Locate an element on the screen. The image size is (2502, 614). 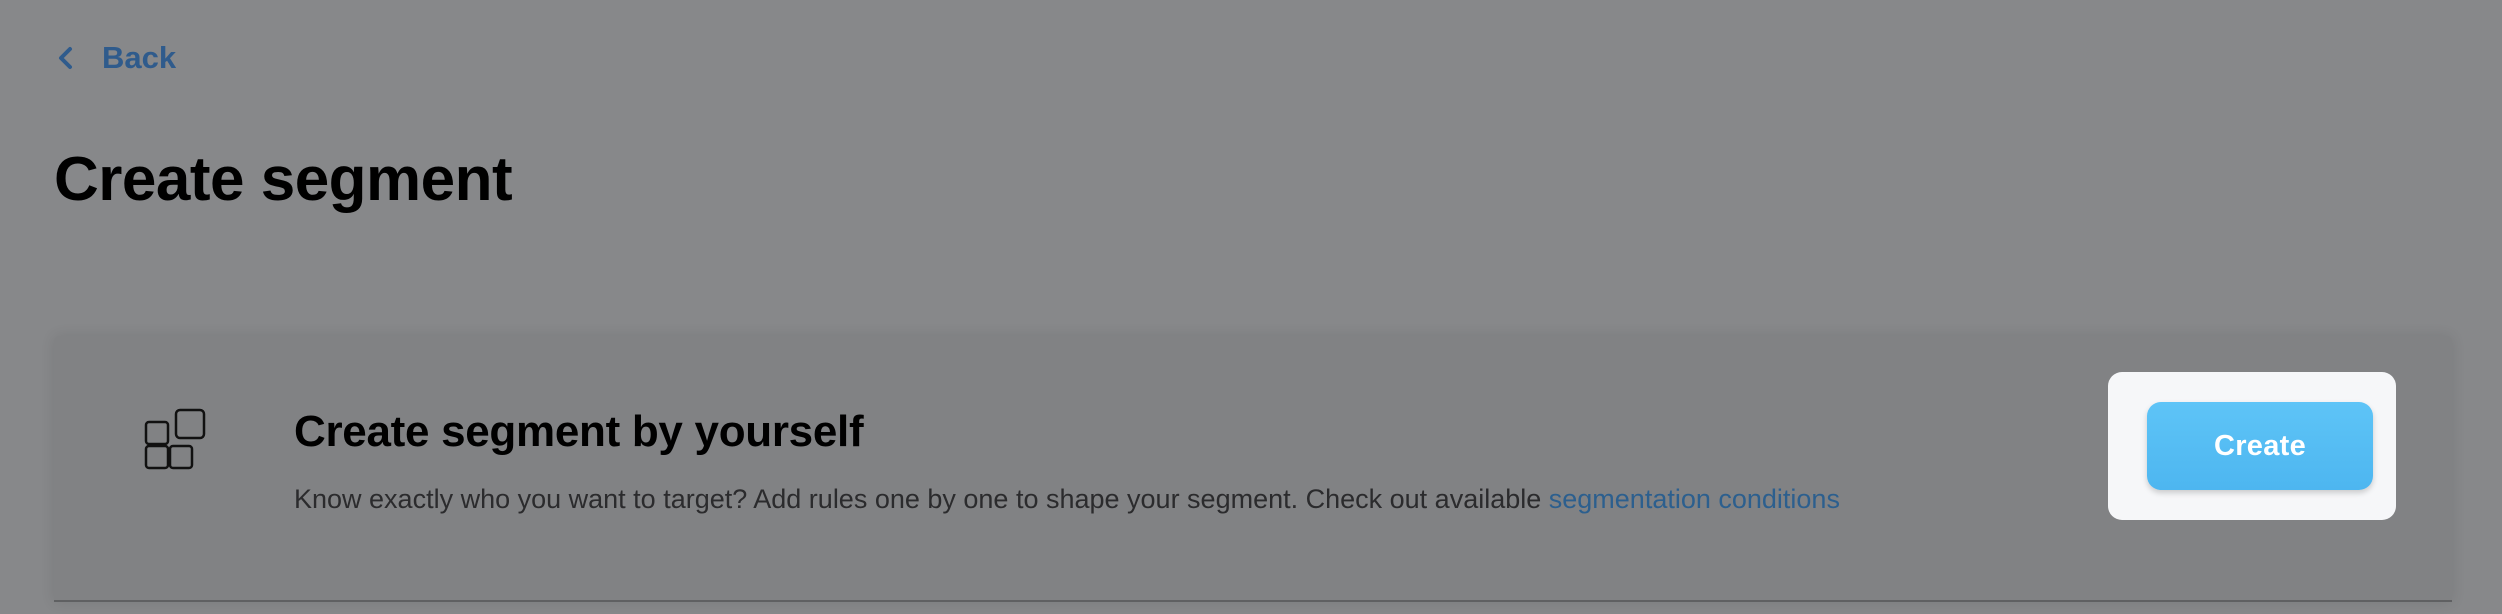
chevron-left-icon is located at coordinates (65, 58).